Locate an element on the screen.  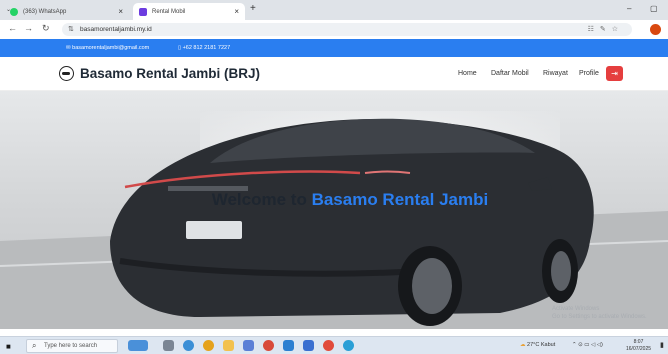
nav-riwayat: Riwayat is located at coordinates (555, 73).